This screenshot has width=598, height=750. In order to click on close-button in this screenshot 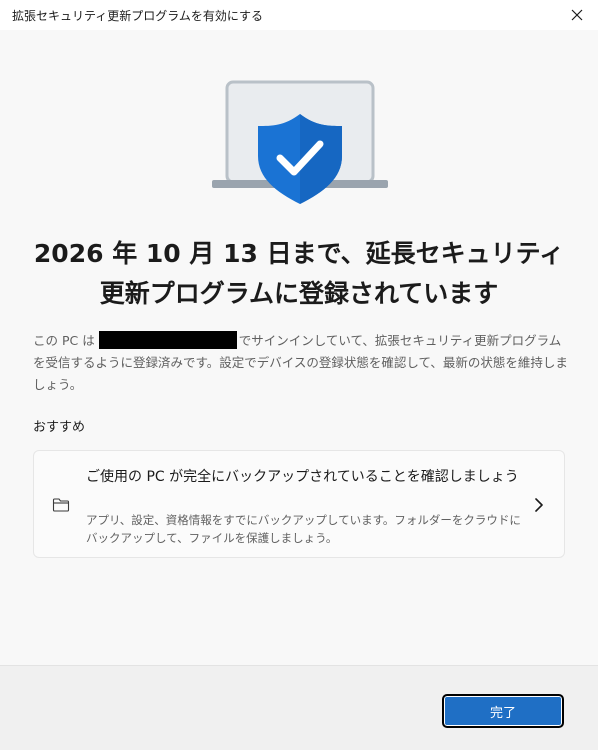, I will do `click(577, 15)`.